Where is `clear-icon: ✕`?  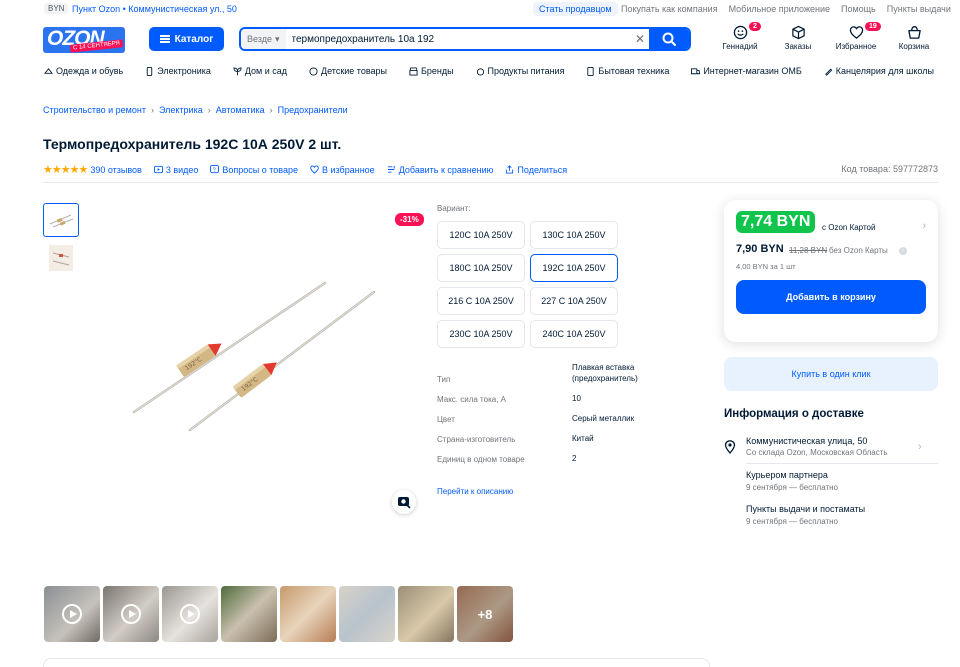
clear-icon: ✕ is located at coordinates (640, 39).